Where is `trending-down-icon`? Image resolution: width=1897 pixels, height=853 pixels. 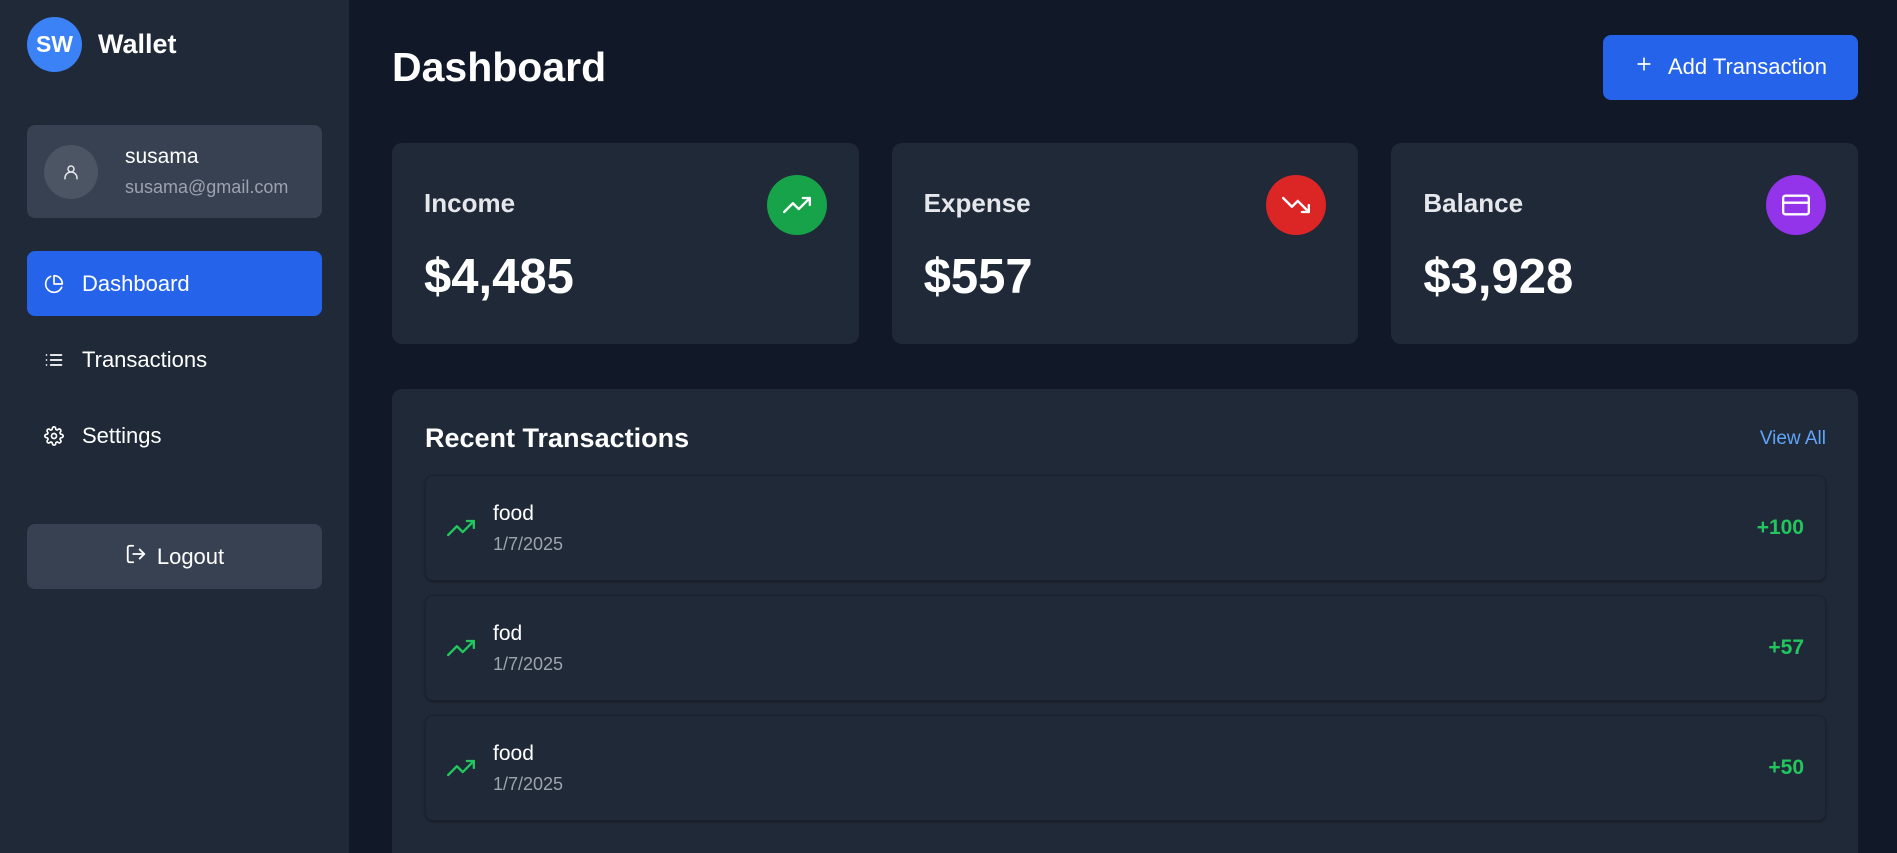 trending-down-icon is located at coordinates (1296, 205).